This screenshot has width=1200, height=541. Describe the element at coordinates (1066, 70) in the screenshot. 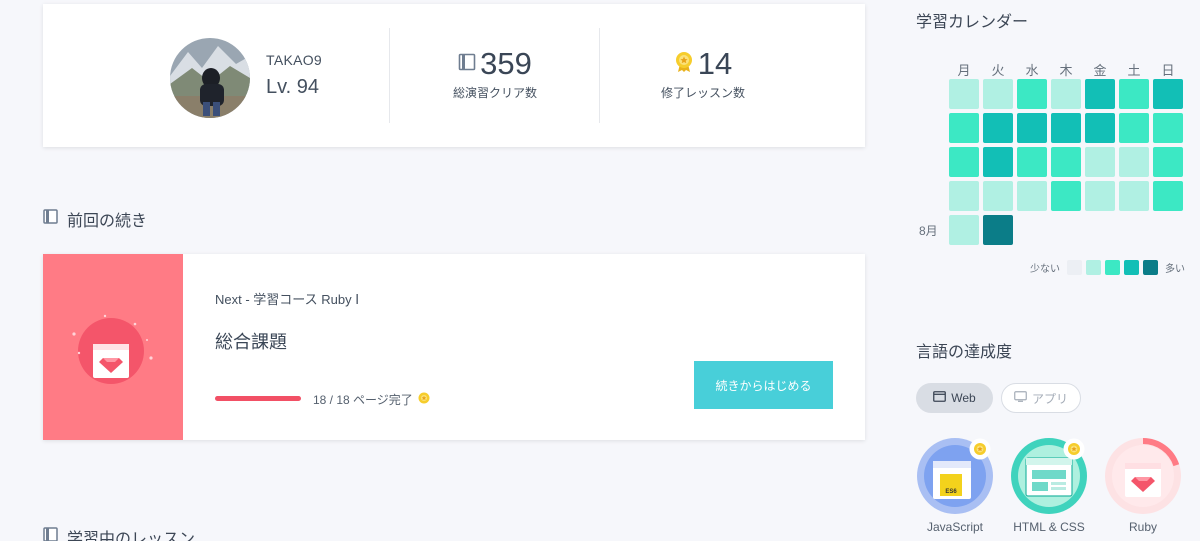

I see `weekday-label: 木` at that location.